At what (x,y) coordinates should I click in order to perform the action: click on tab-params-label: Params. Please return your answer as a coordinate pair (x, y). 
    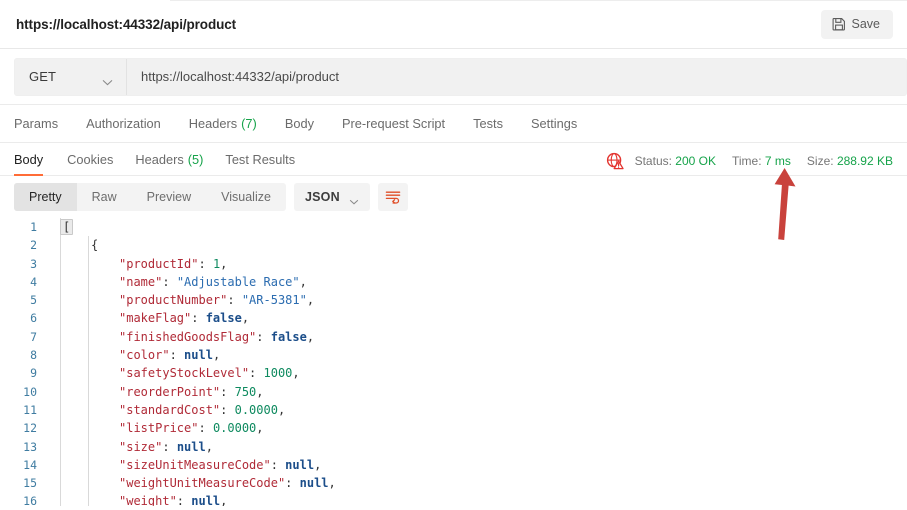
    Looking at the image, I should click on (36, 123).